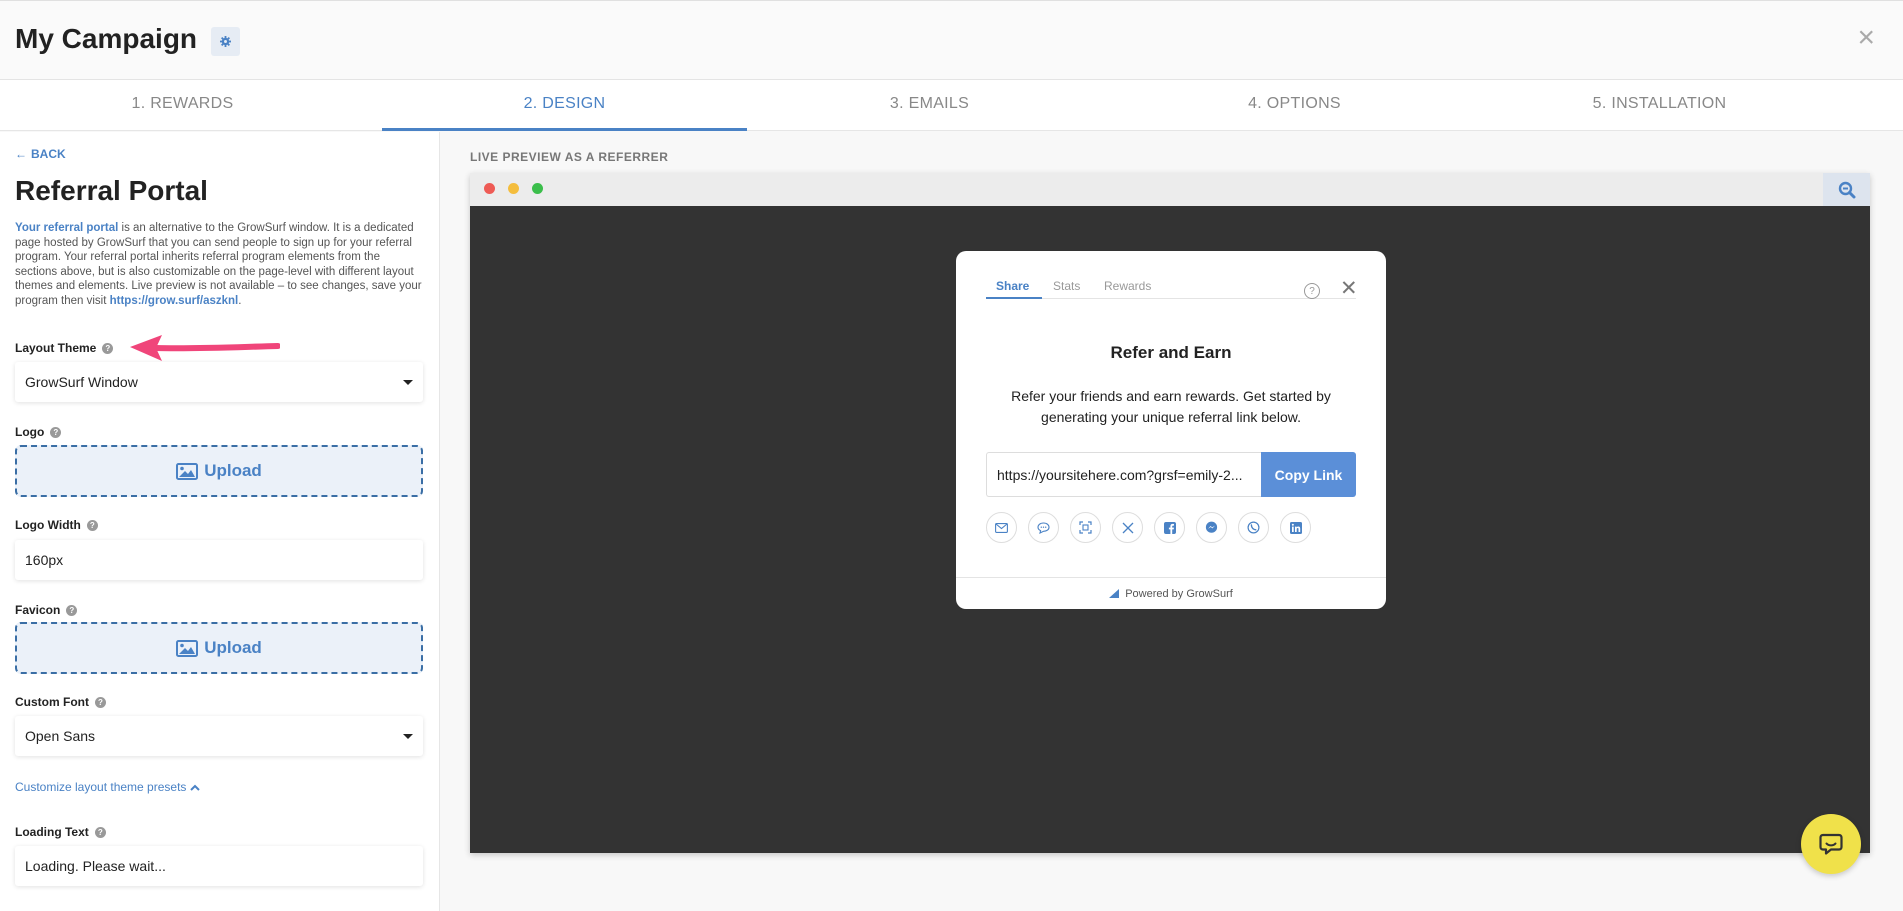 This screenshot has width=1903, height=911. I want to click on gear-icon, so click(225, 41).